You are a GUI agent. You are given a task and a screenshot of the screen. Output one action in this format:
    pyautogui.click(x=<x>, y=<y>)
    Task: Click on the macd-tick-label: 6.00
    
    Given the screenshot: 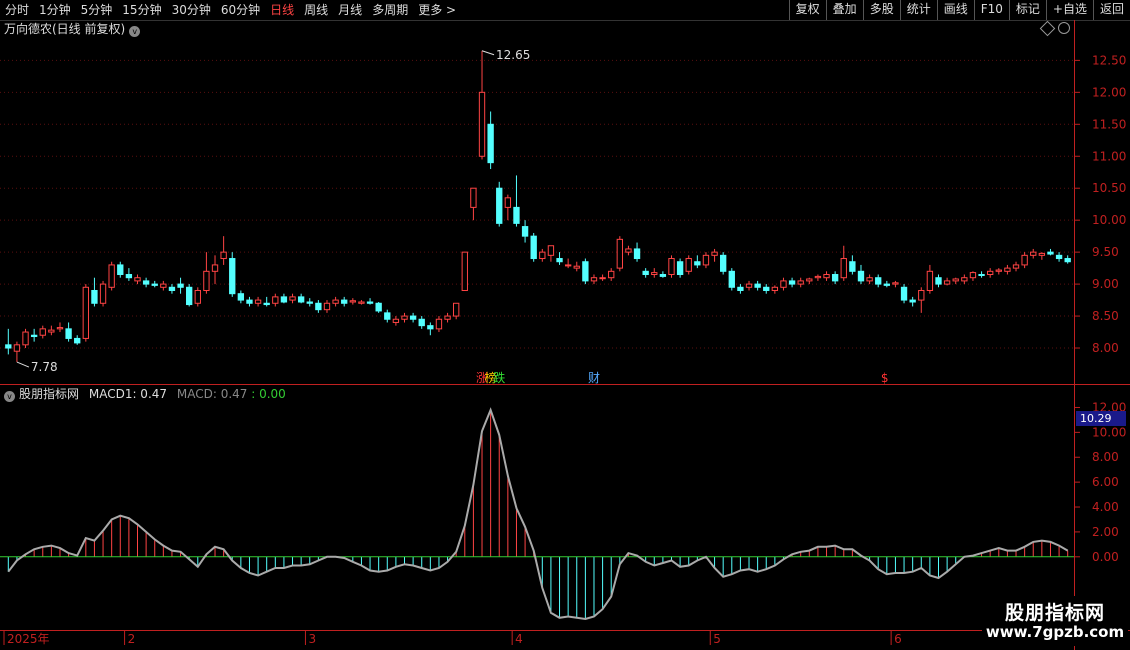 What is the action you would take?
    pyautogui.click(x=1105, y=482)
    